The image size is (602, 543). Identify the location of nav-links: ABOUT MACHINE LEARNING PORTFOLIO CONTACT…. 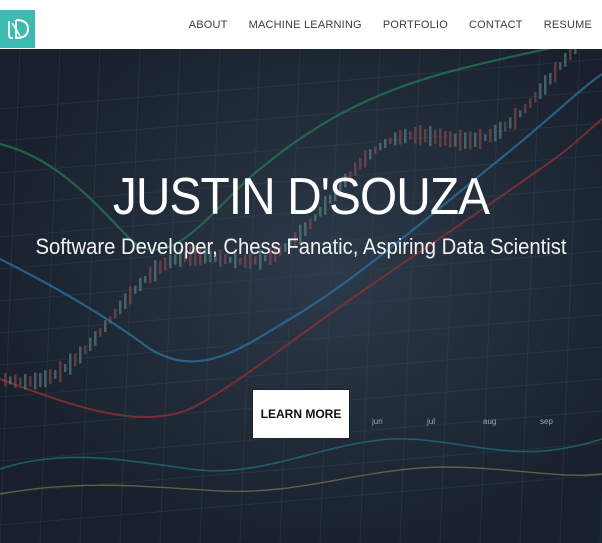
(380, 24).